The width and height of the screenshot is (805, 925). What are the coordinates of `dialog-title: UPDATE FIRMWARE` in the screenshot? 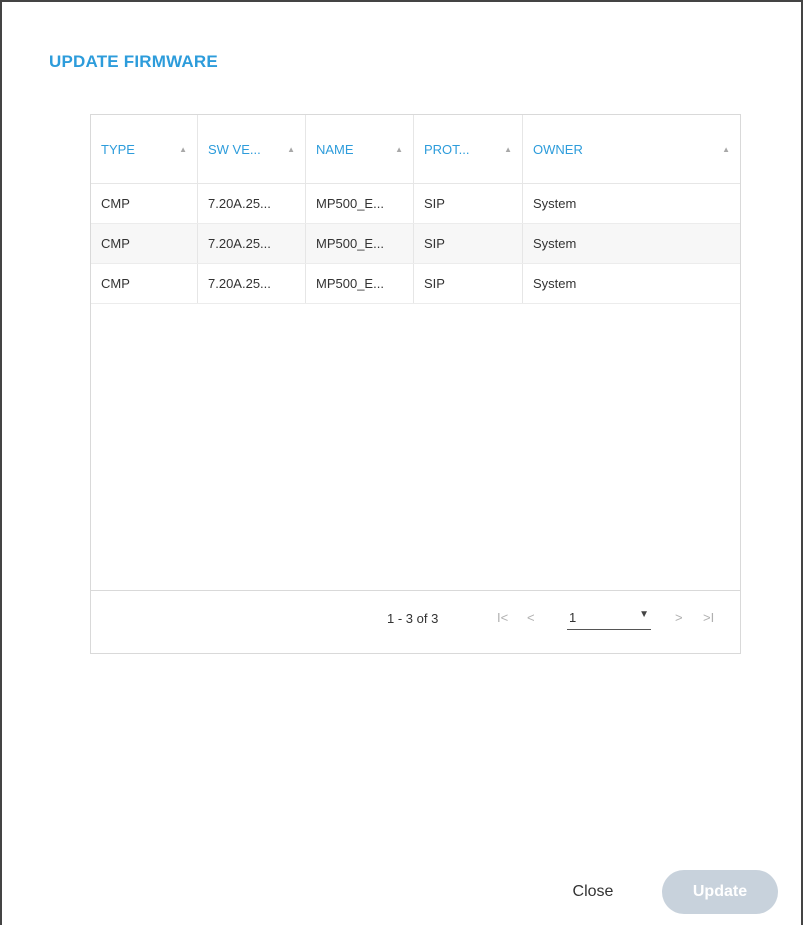 It's located at (133, 61).